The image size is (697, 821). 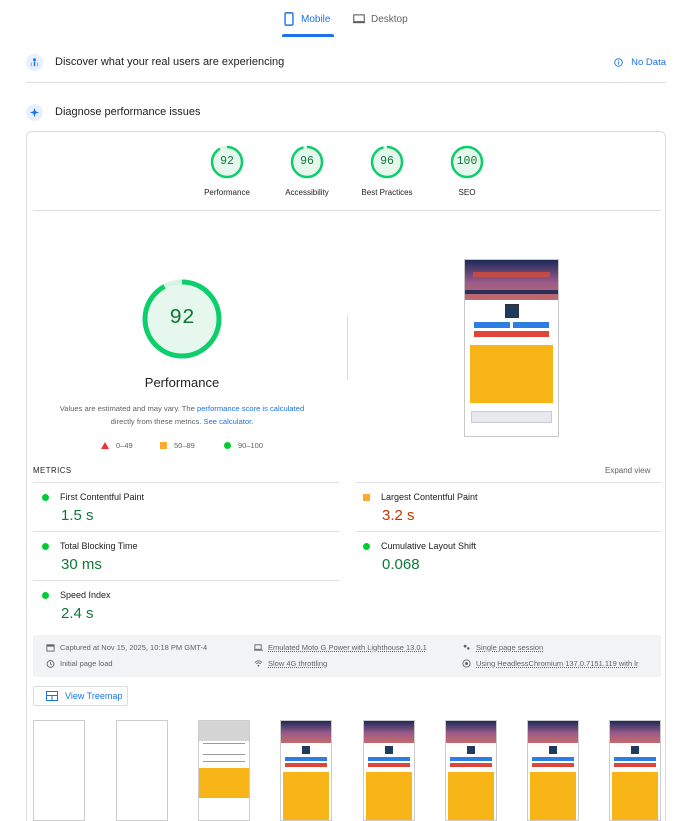 I want to click on captured-text: Captured at Nov 15, 2025, 10:18 PM GMT-4, so click(x=134, y=647).